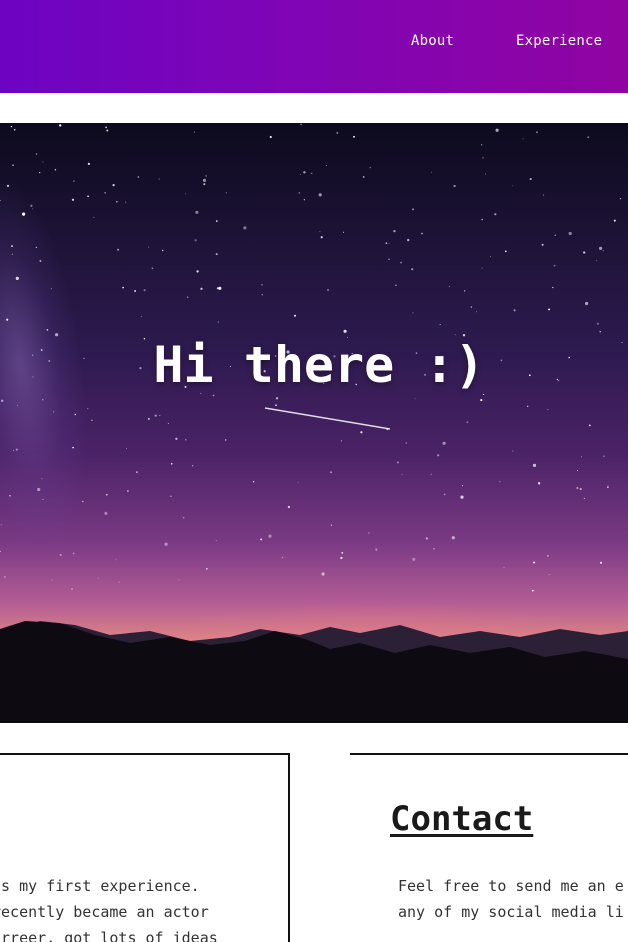 Image resolution: width=628 pixels, height=942 pixels. I want to click on nav-link-experience: Experience, so click(559, 41).